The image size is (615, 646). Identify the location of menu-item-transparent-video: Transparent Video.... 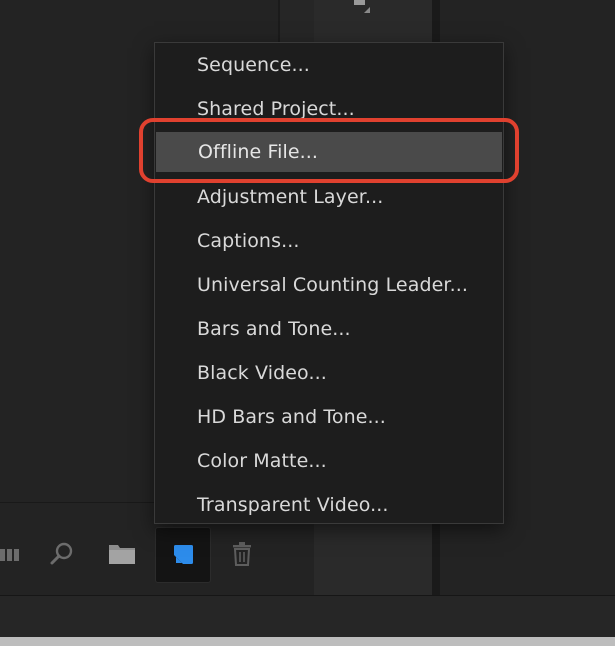
(329, 505).